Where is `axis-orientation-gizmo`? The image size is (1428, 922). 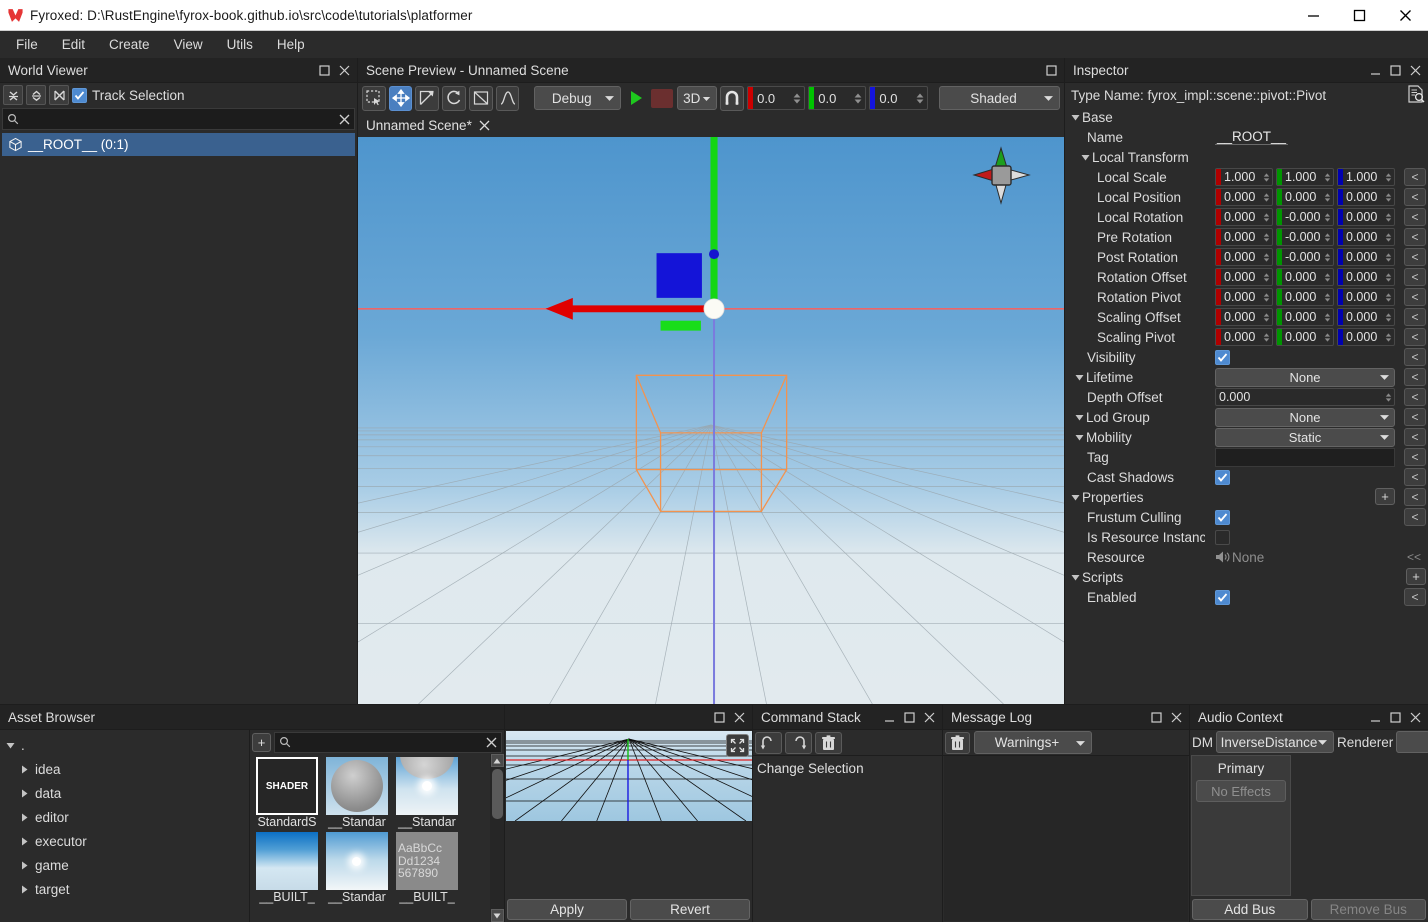 axis-orientation-gizmo is located at coordinates (1001, 175).